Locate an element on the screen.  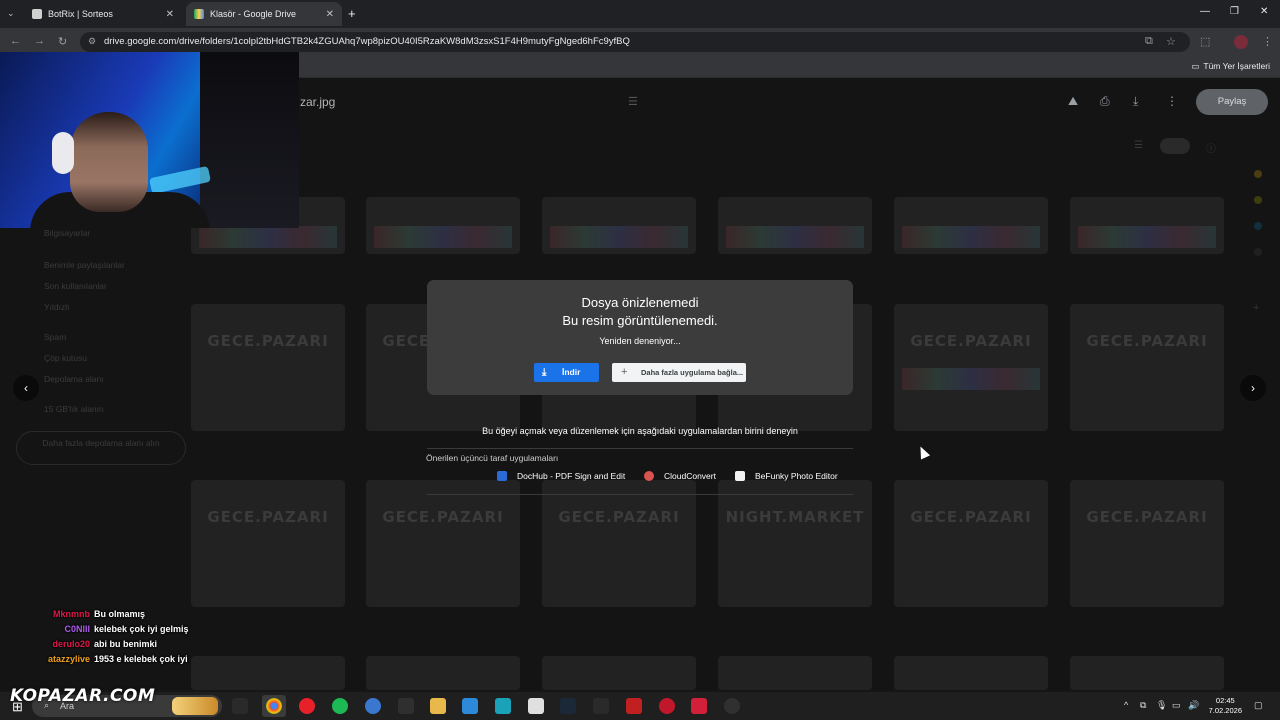
sidebar-item-recent: Son kullanılanlar is located at coordinates (101, 291).